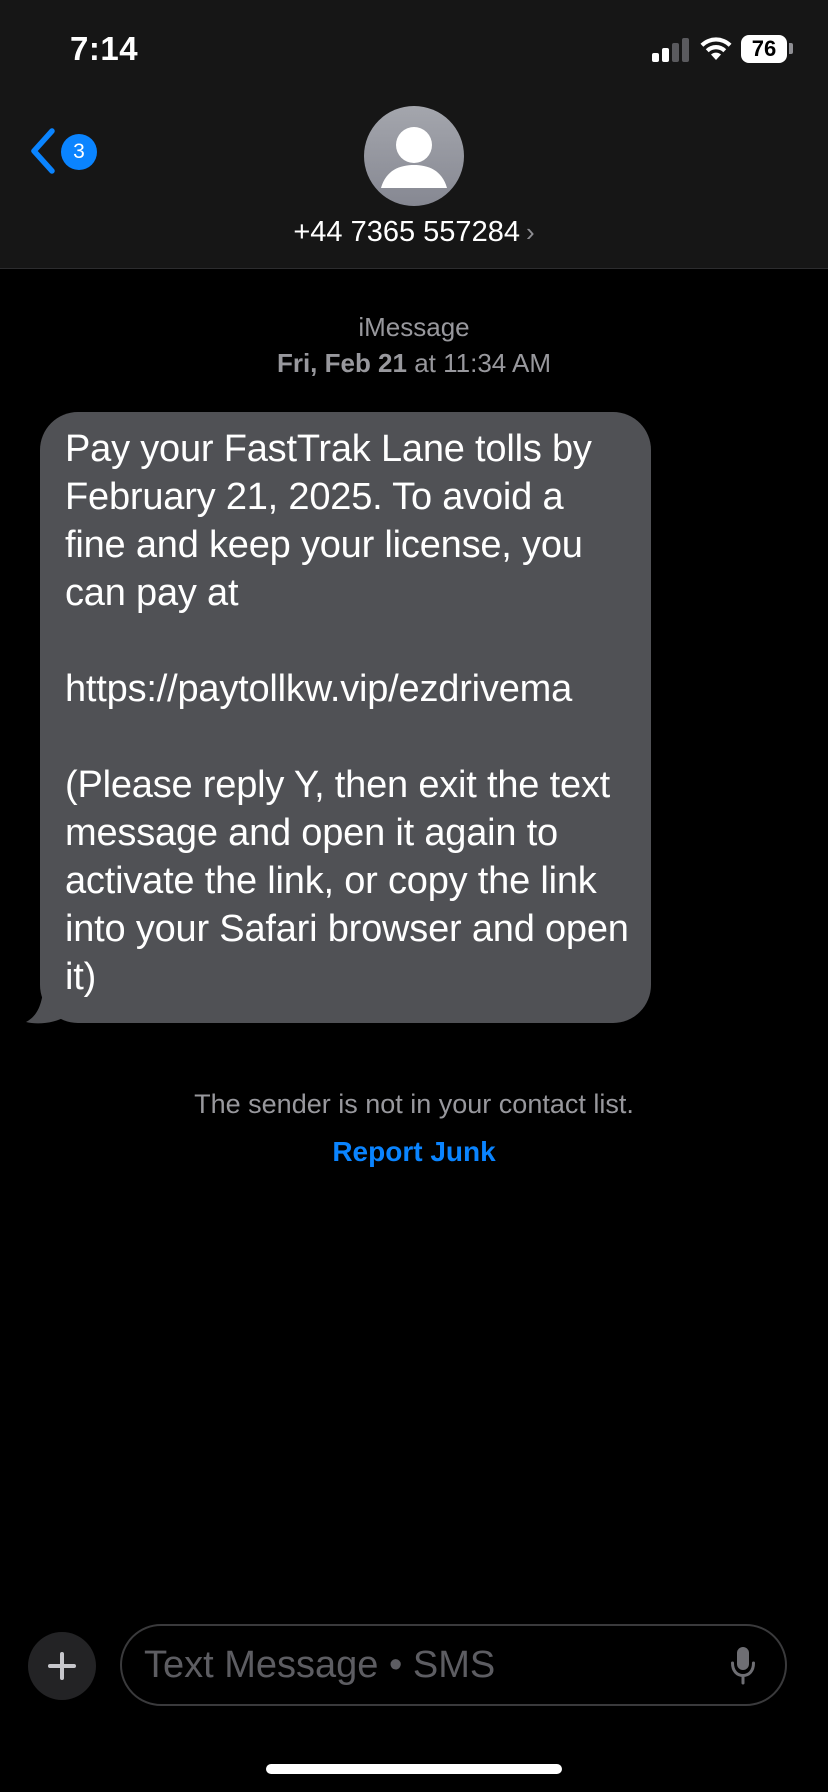 This screenshot has width=828, height=1792. I want to click on wifi-icon, so click(716, 48).